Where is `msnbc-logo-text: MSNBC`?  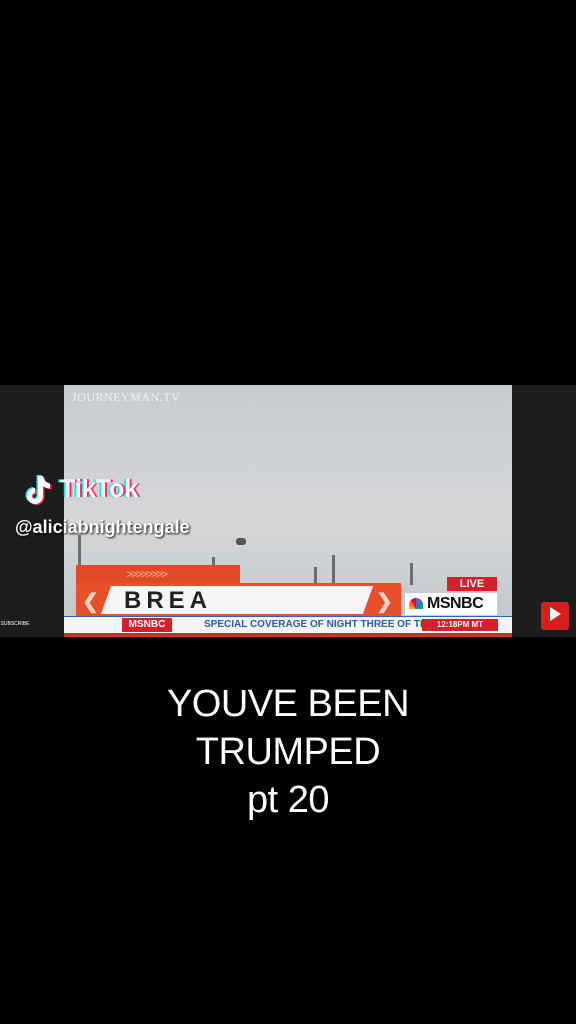 msnbc-logo-text: MSNBC is located at coordinates (455, 603).